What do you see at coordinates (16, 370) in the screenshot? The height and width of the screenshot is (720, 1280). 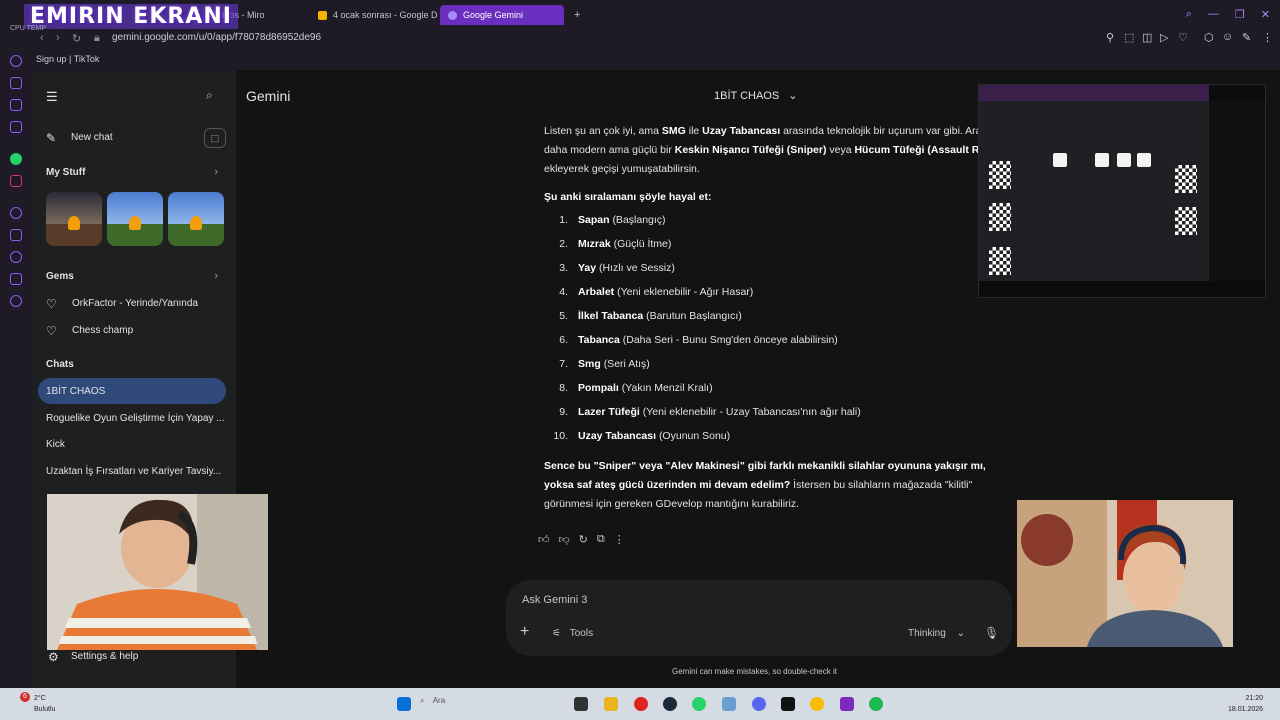 I see `browser-side-rail` at bounding box center [16, 370].